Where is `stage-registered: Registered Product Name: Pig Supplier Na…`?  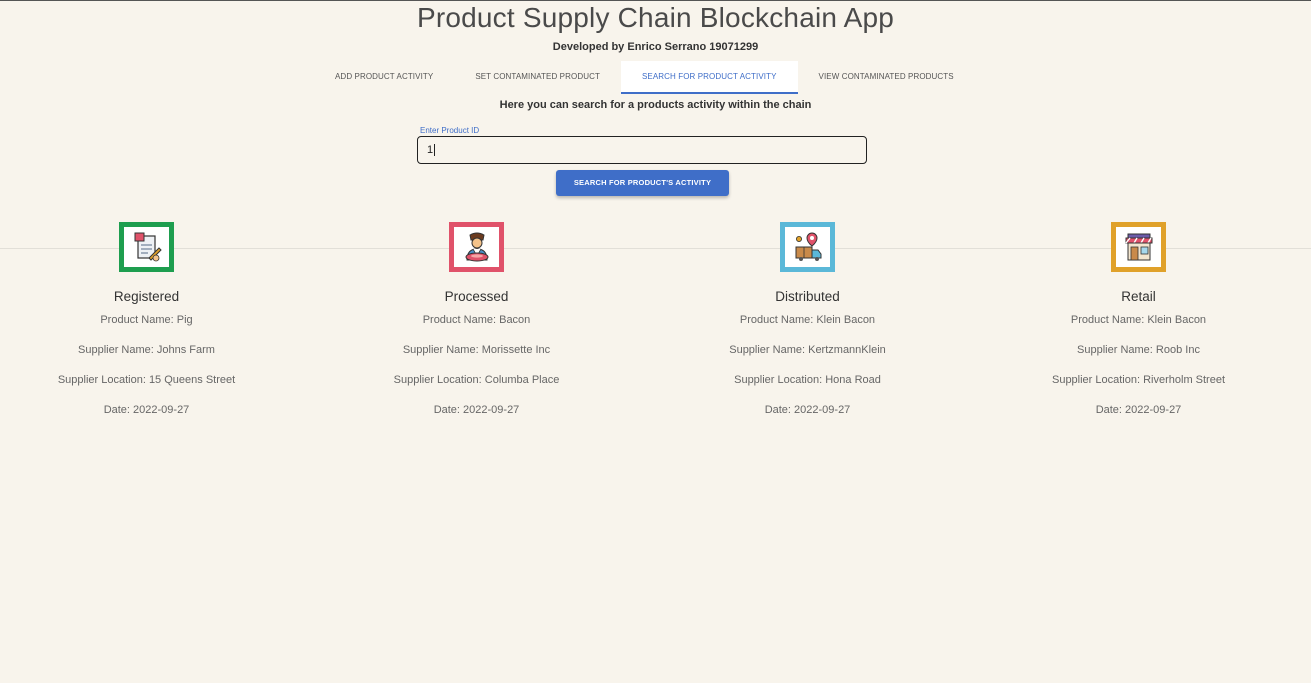
stage-registered: Registered Product Name: Pig Supplier Na… is located at coordinates (156, 320).